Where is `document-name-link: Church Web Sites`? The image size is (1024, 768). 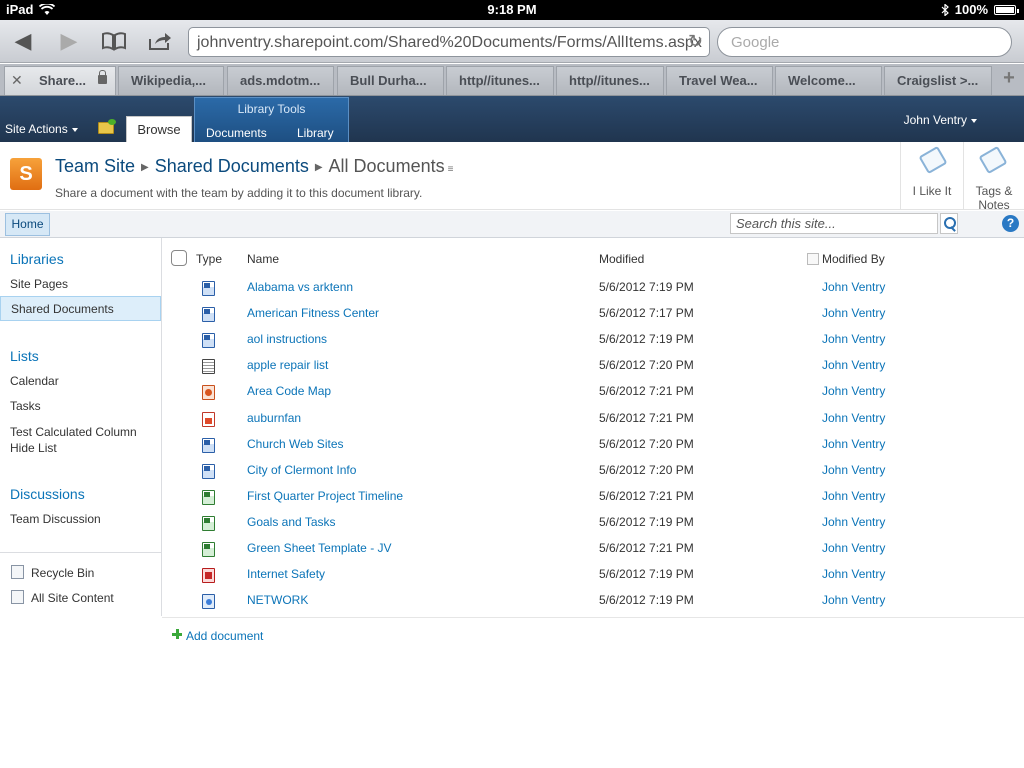
document-name-link: Church Web Sites is located at coordinates (295, 444).